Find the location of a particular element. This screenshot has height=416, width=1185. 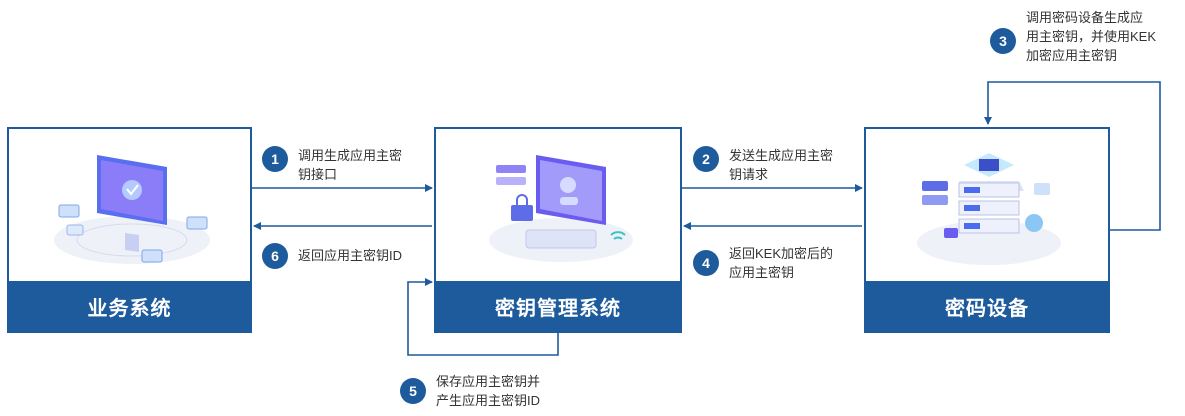

step-3: 3 调用密码设备生成应 用主密钥，并使用KEK 加密应用主密钥 is located at coordinates (1073, 36).